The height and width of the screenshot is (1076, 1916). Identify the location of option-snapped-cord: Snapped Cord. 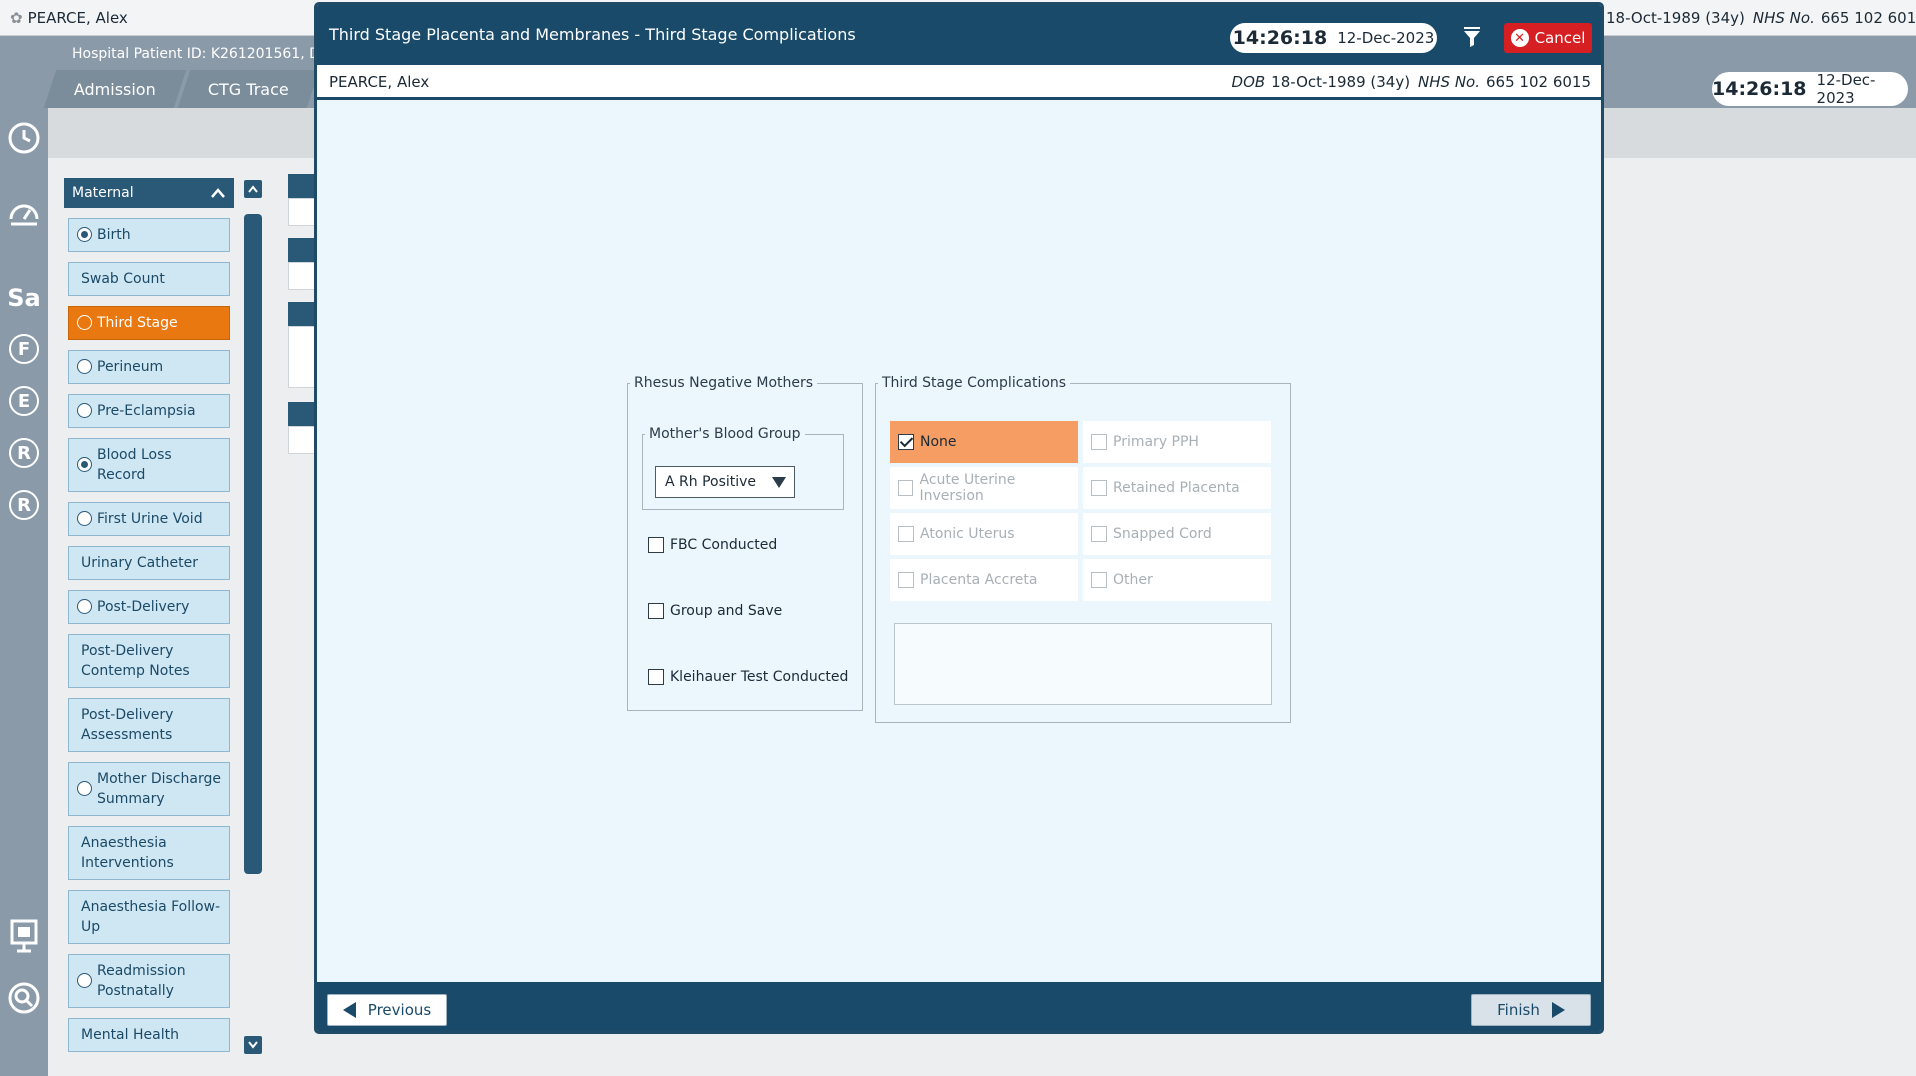
(1177, 534).